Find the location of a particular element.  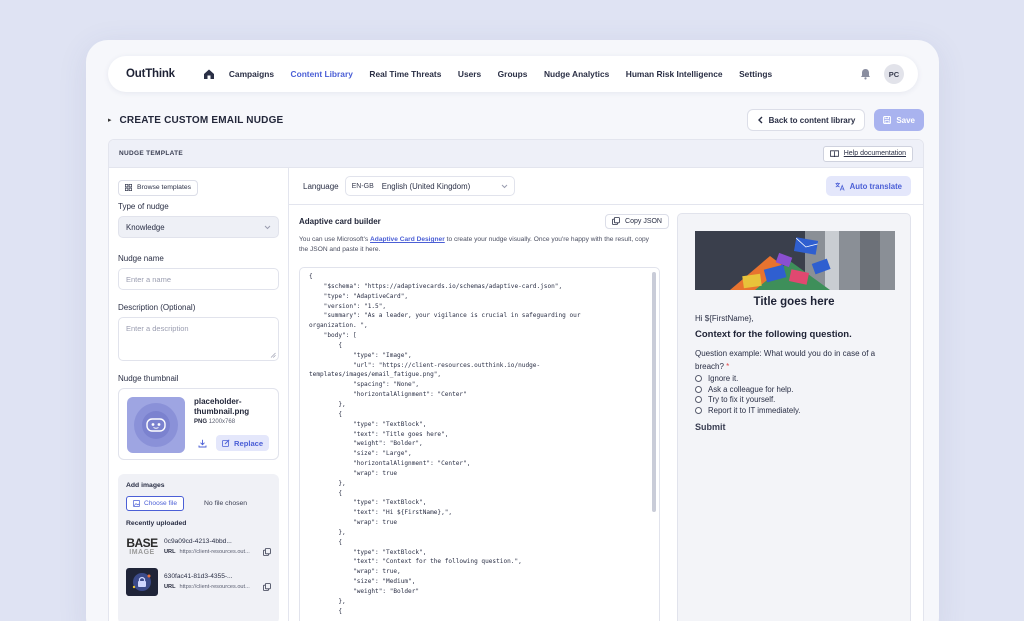

nav-users: Users is located at coordinates (469, 74).